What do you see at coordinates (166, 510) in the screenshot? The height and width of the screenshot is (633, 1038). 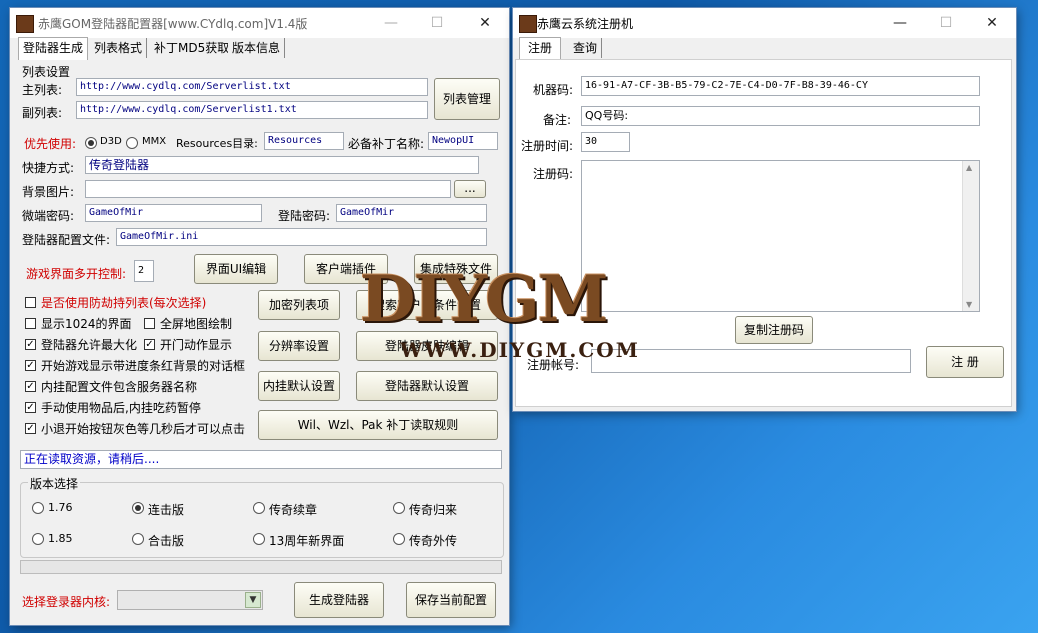 I see `version-label-lianji: 连击版` at bounding box center [166, 510].